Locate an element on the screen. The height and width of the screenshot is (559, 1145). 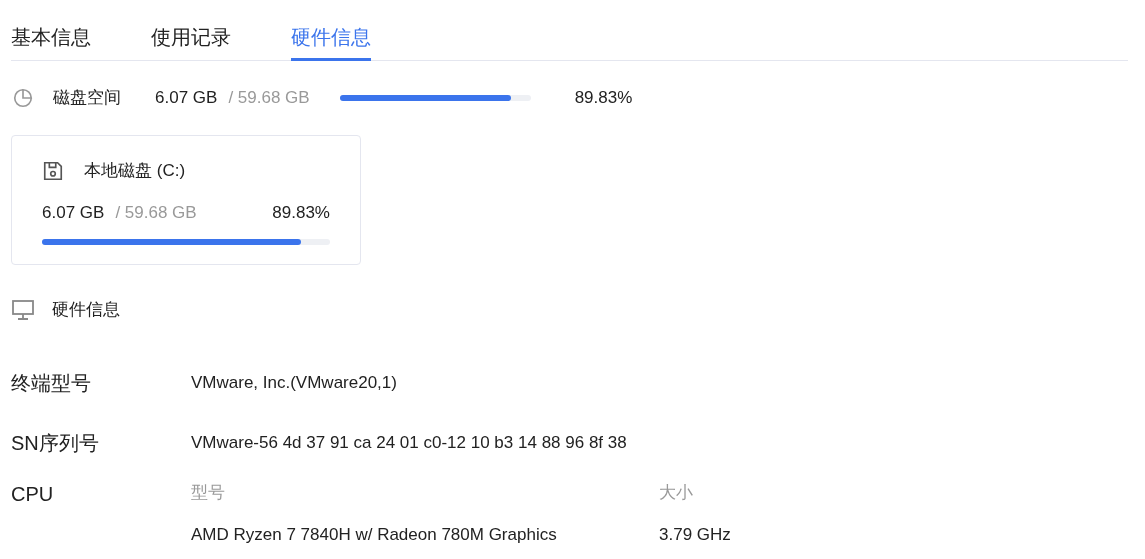
field-label: SN序列号 is located at coordinates (55, 443).